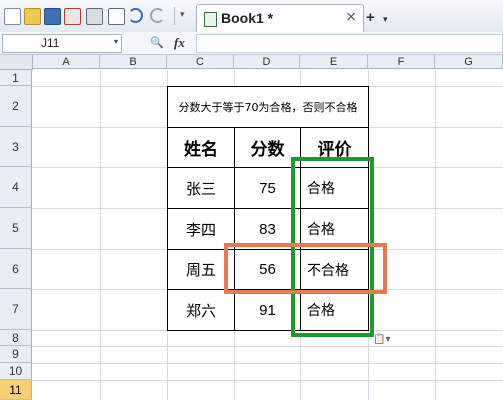 Image resolution: width=503 pixels, height=400 pixels. I want to click on tab-book1: Book1 * ×, so click(280, 18).